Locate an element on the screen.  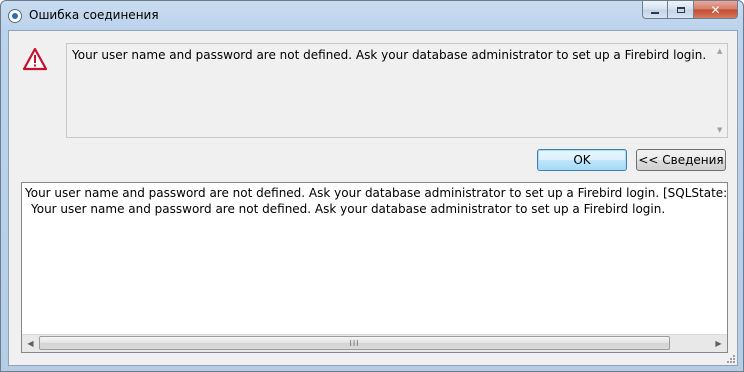
title-bar: Ошибка соединения ✕ is located at coordinates (372, 16).